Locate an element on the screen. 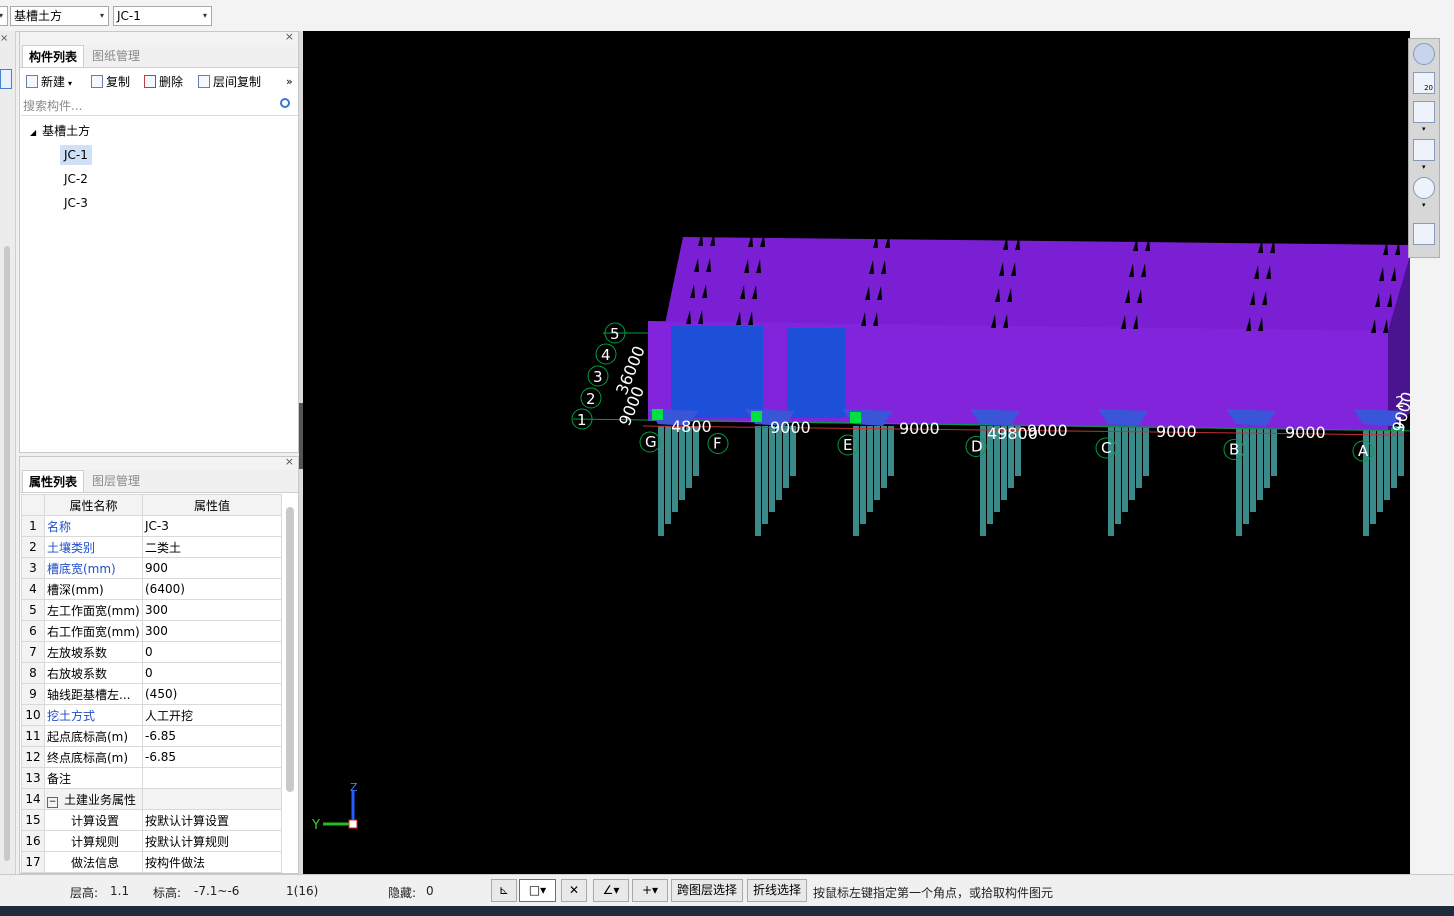  table-row: 4 槽深(mm) (6400) is located at coordinates (151, 589).